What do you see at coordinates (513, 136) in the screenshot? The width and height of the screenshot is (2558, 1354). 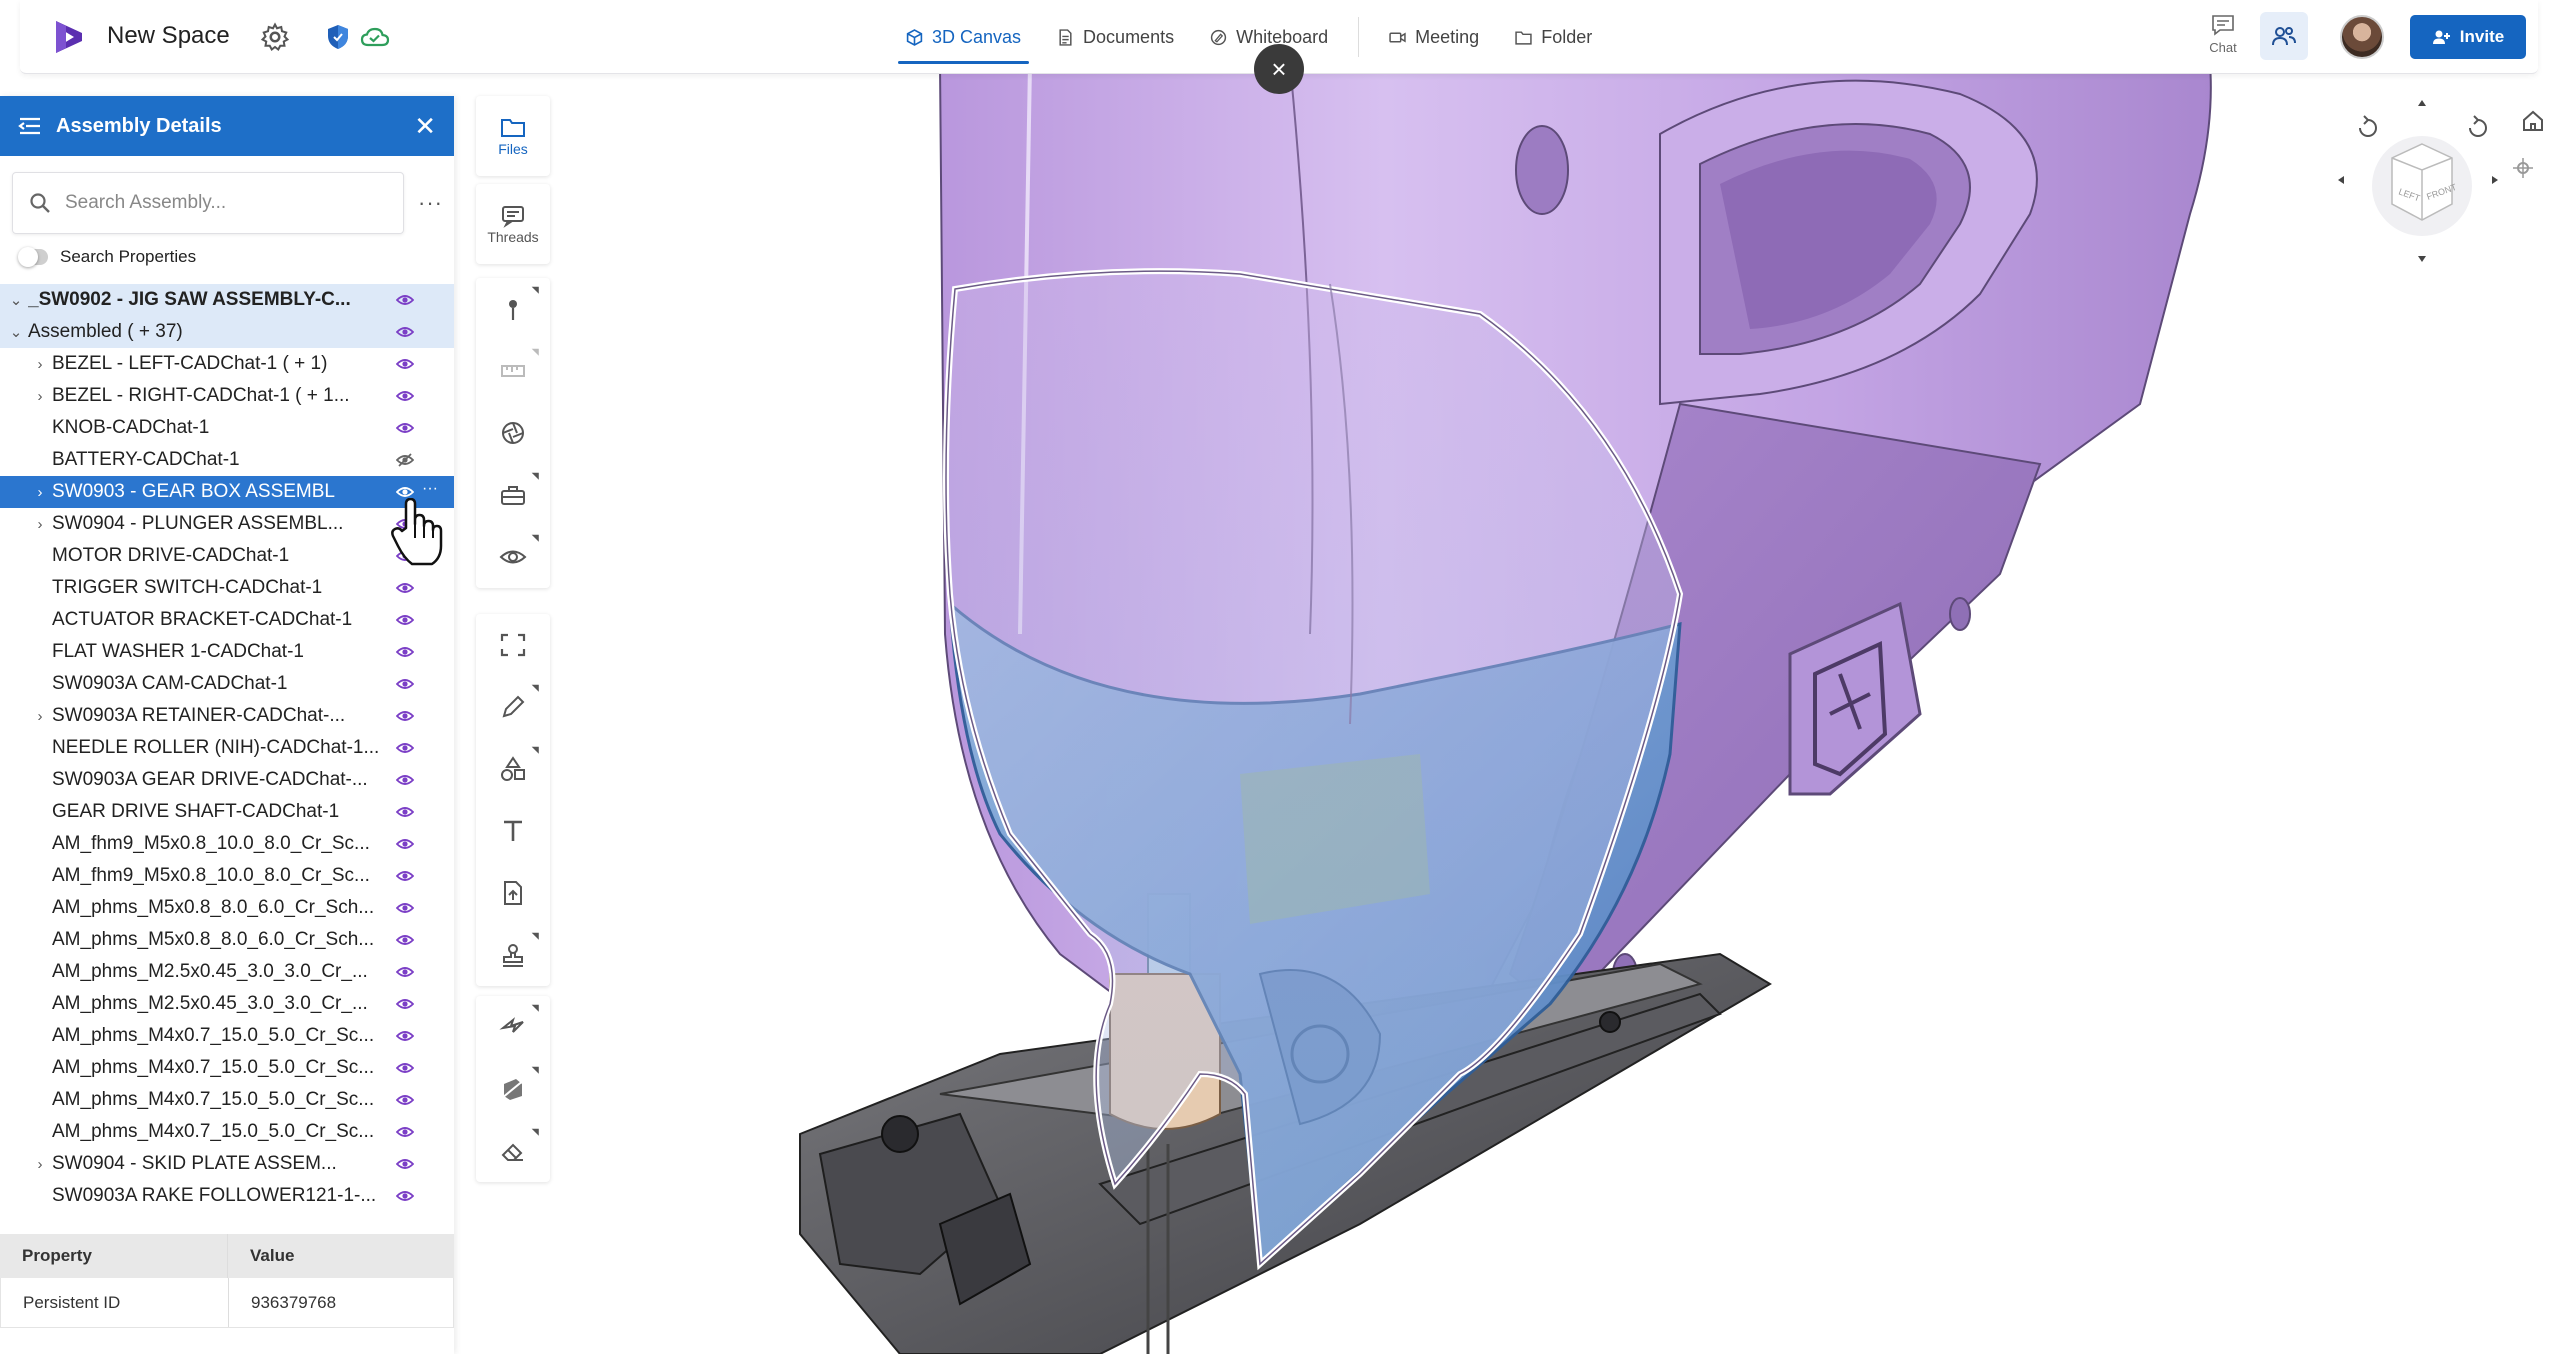 I see `files-button: Files` at bounding box center [513, 136].